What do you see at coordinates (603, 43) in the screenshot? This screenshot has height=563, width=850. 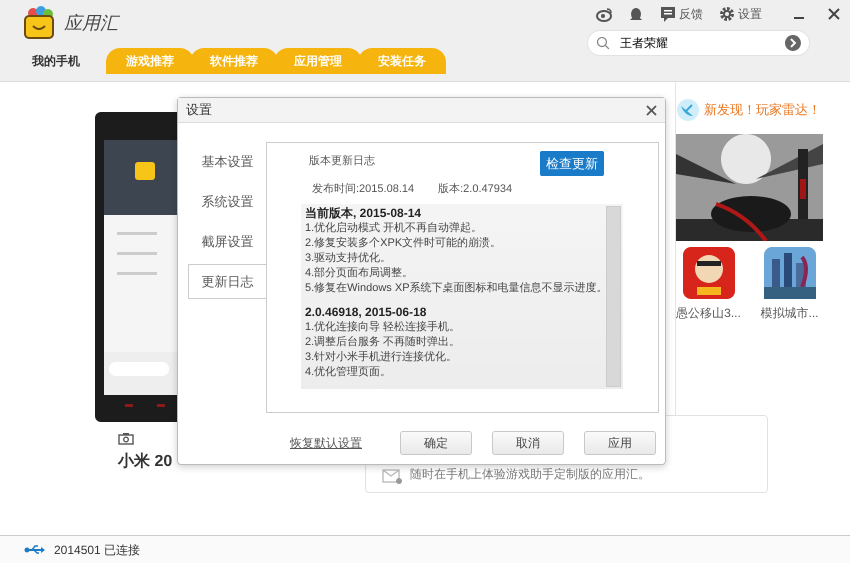 I see `search-icon` at bounding box center [603, 43].